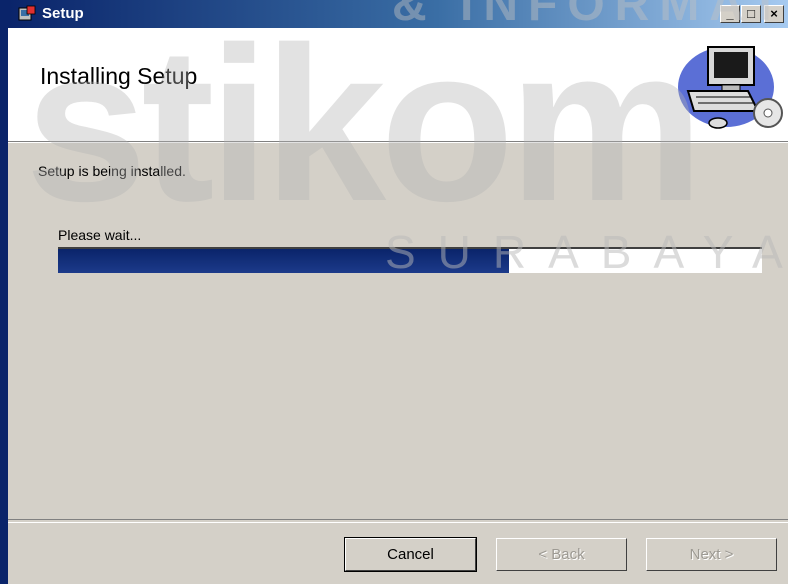 The height and width of the screenshot is (584, 788). Describe the element at coordinates (27, 13) in the screenshot. I see `setup-app-icon` at that location.